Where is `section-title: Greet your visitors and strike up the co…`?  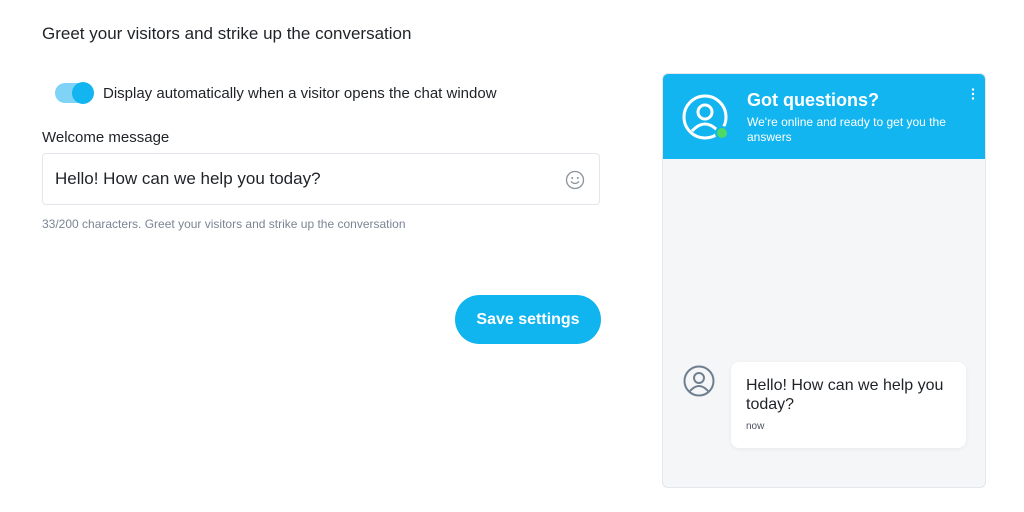 section-title: Greet your visitors and strike up the co… is located at coordinates (227, 33).